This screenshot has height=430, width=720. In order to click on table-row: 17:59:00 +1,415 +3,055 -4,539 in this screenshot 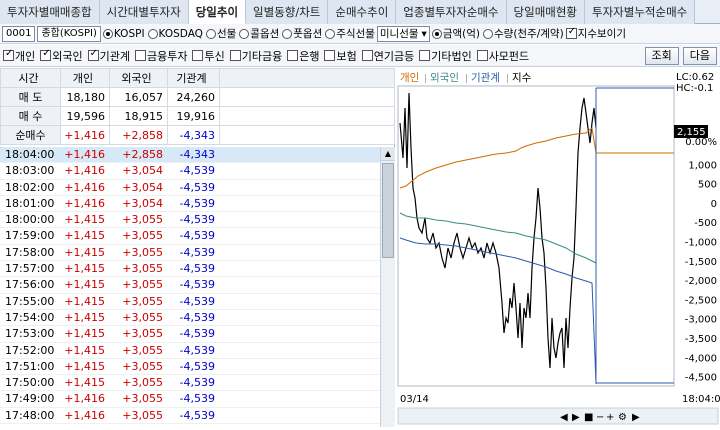, I will do `click(190, 236)`.